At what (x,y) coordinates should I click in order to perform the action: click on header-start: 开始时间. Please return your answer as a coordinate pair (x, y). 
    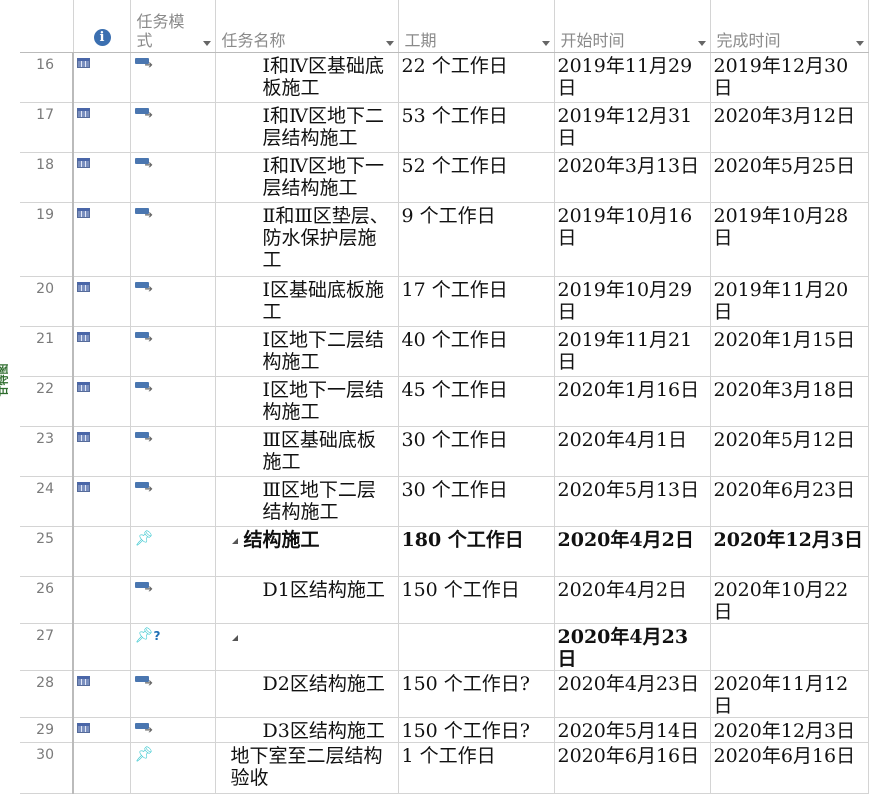
    Looking at the image, I should click on (632, 26).